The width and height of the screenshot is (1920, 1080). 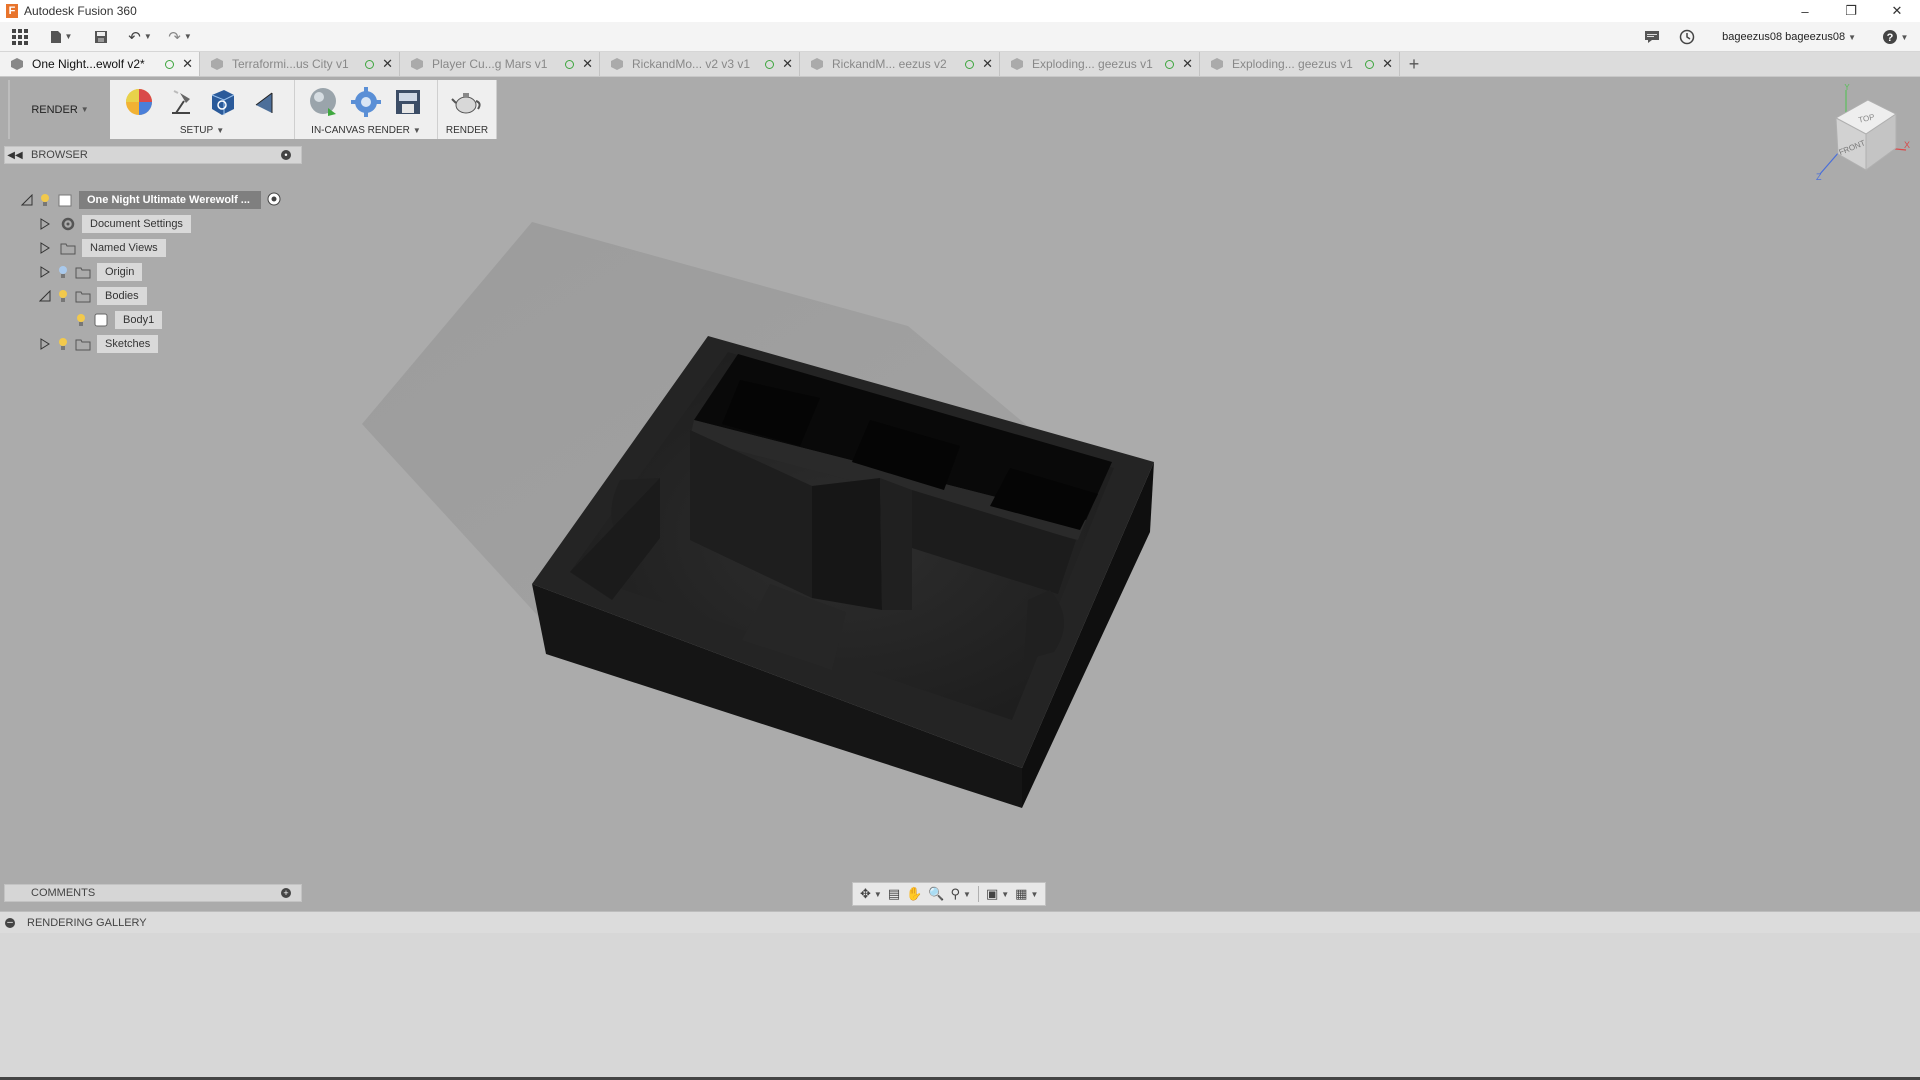 I want to click on pan-button: ✋, so click(x=914, y=894).